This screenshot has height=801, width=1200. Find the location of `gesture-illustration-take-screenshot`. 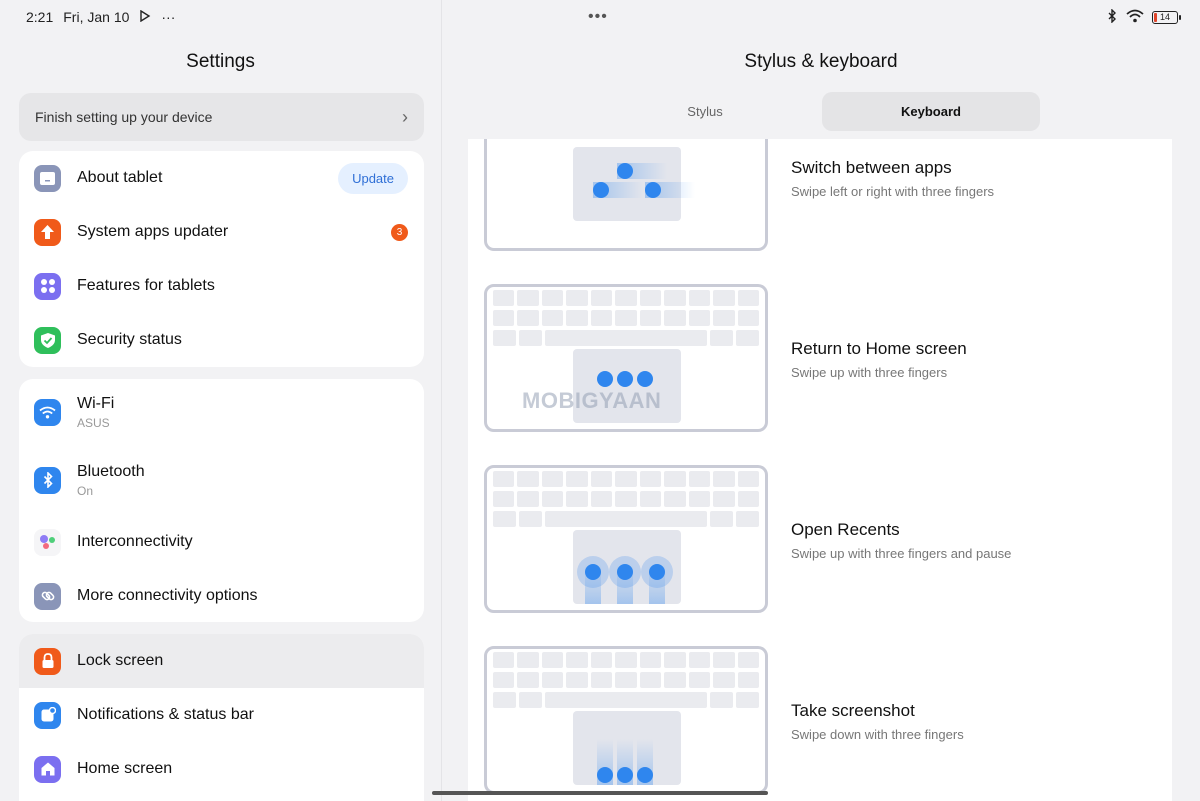

gesture-illustration-take-screenshot is located at coordinates (626, 720).